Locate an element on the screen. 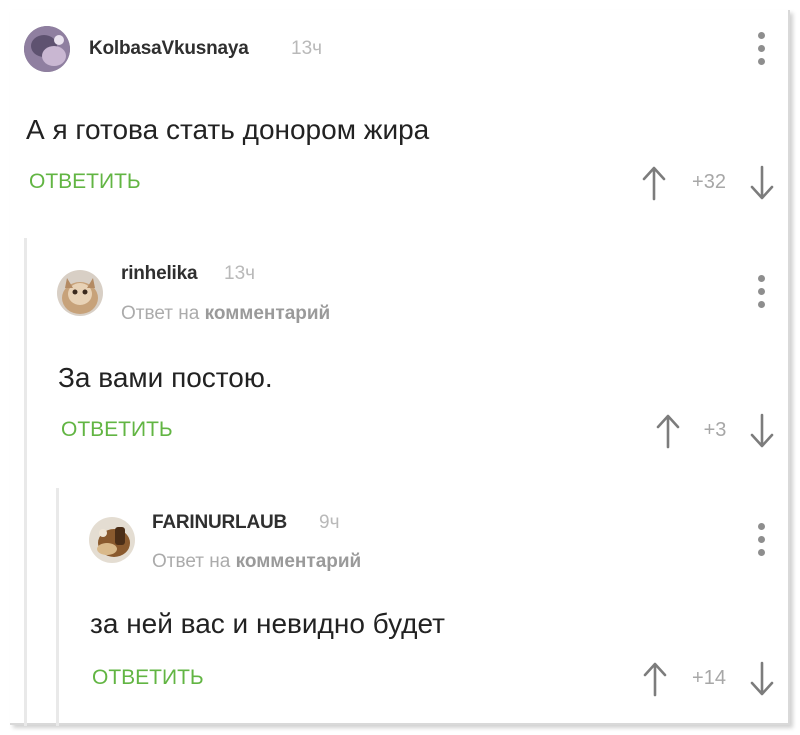  arrow-up-icon is located at coordinates (655, 679).